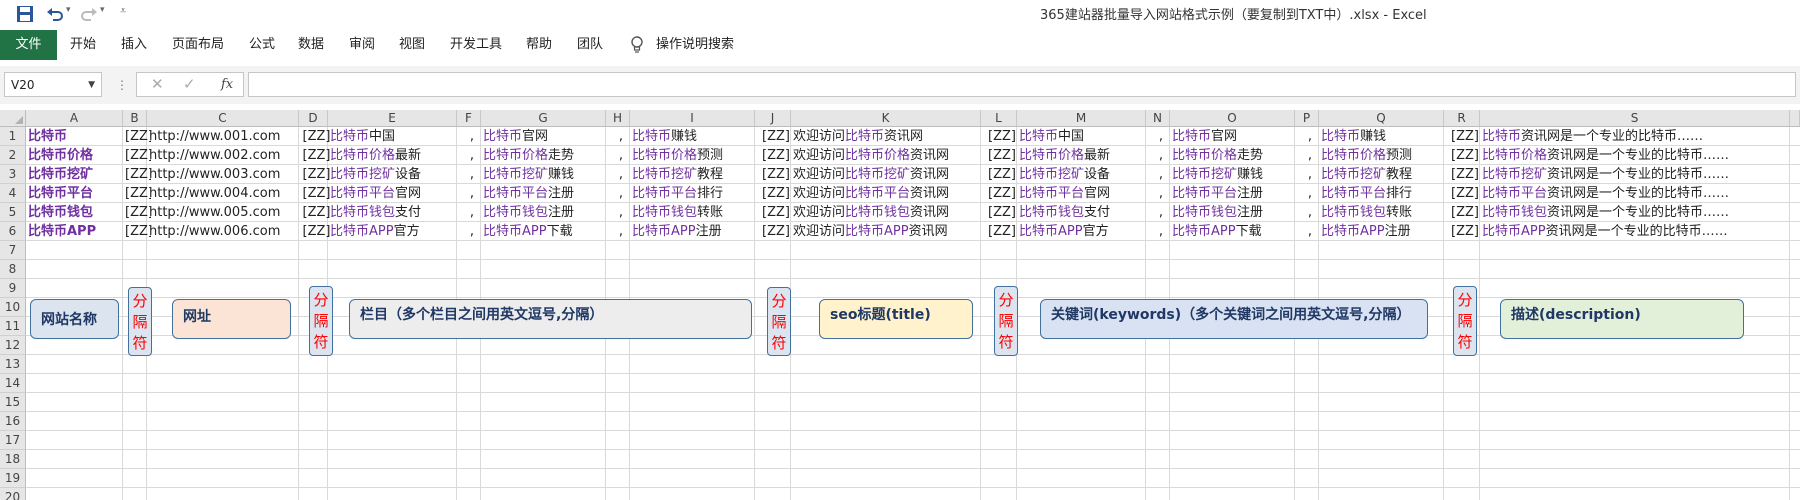 This screenshot has width=1800, height=500. I want to click on cell-d5: [ZZ], so click(316, 212).